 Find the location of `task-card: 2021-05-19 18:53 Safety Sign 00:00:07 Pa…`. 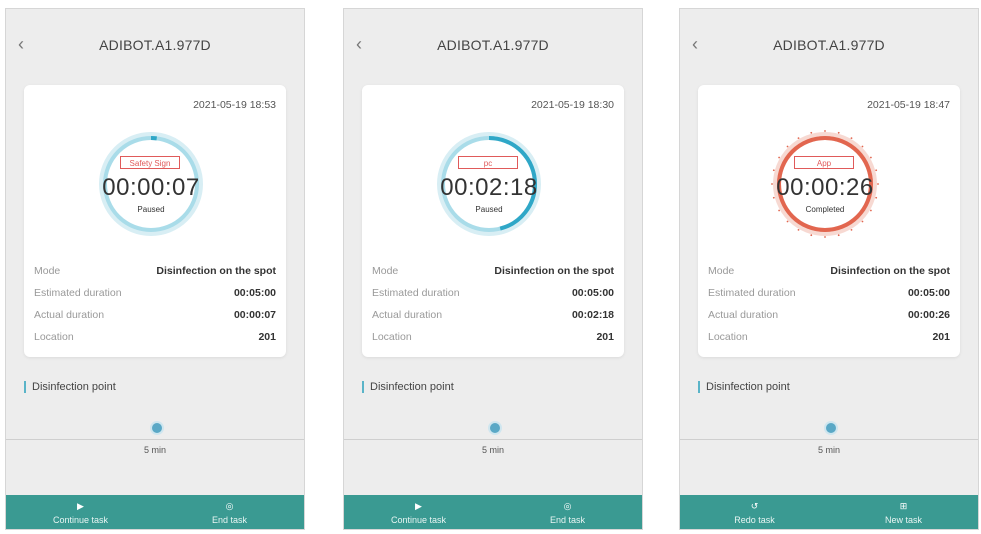

task-card: 2021-05-19 18:53 Safety Sign 00:00:07 Pa… is located at coordinates (155, 221).